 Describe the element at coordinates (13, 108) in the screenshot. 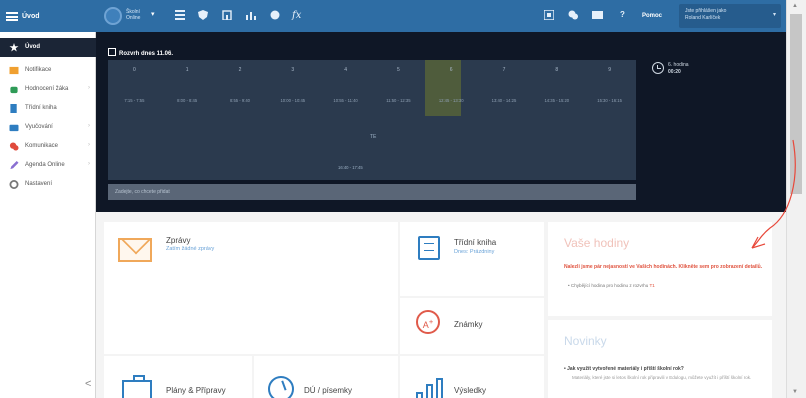

I see `book-icon` at that location.